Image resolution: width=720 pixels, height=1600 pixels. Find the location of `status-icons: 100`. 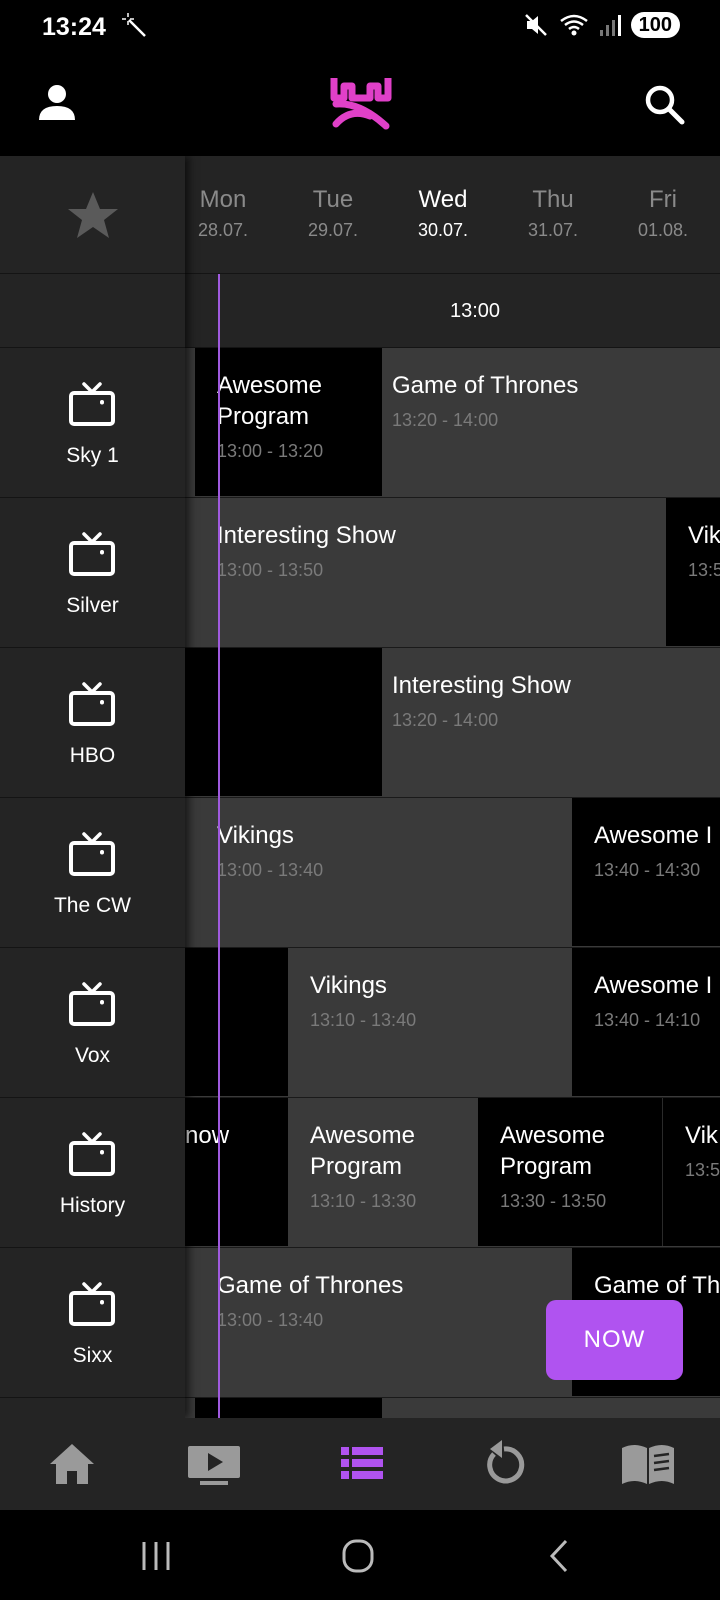

status-icons: 100 is located at coordinates (601, 25).